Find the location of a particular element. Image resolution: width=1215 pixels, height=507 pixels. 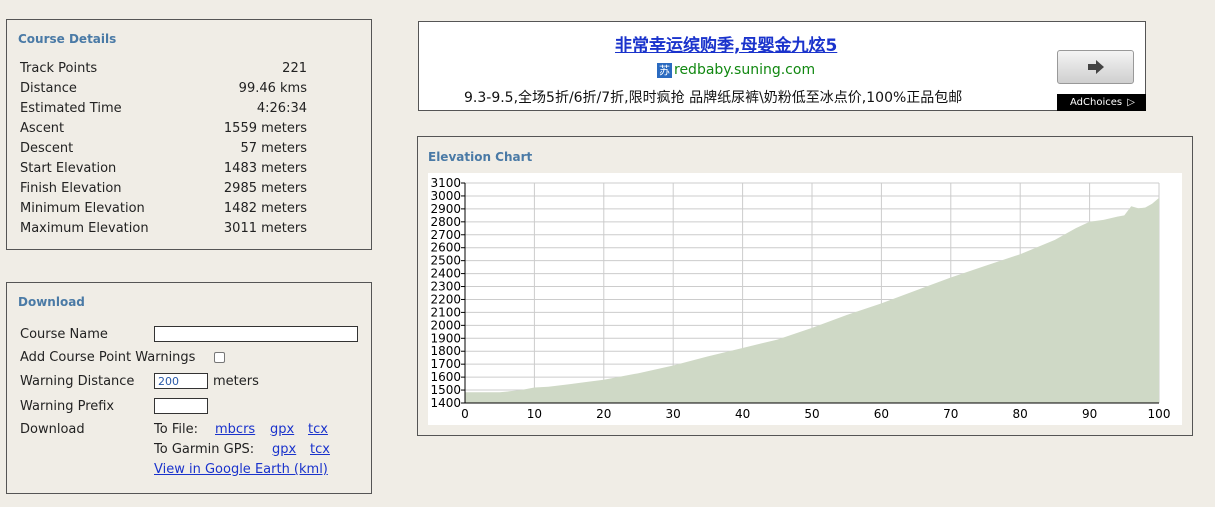

to-file-gpx-link: gpx is located at coordinates (282, 429).